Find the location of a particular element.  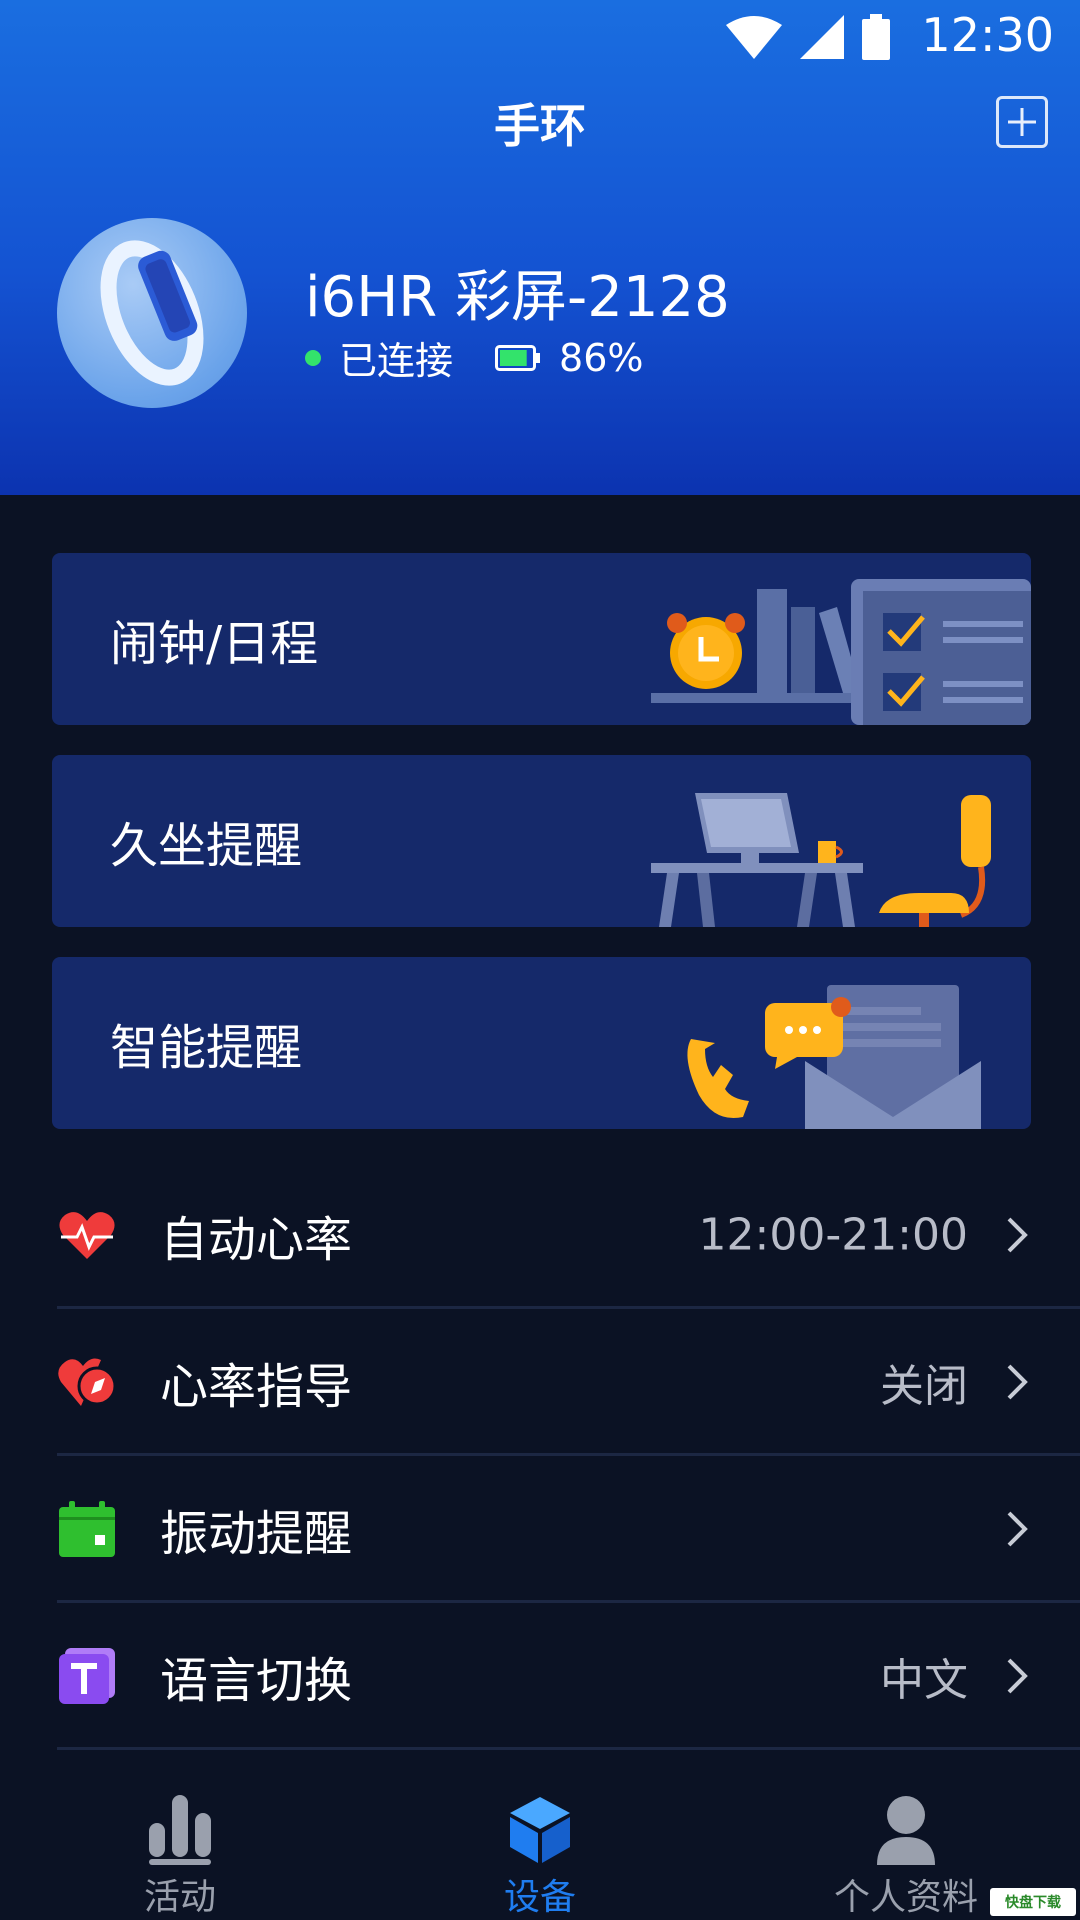

nav-label: 设备 is located at coordinates (539, 1897).